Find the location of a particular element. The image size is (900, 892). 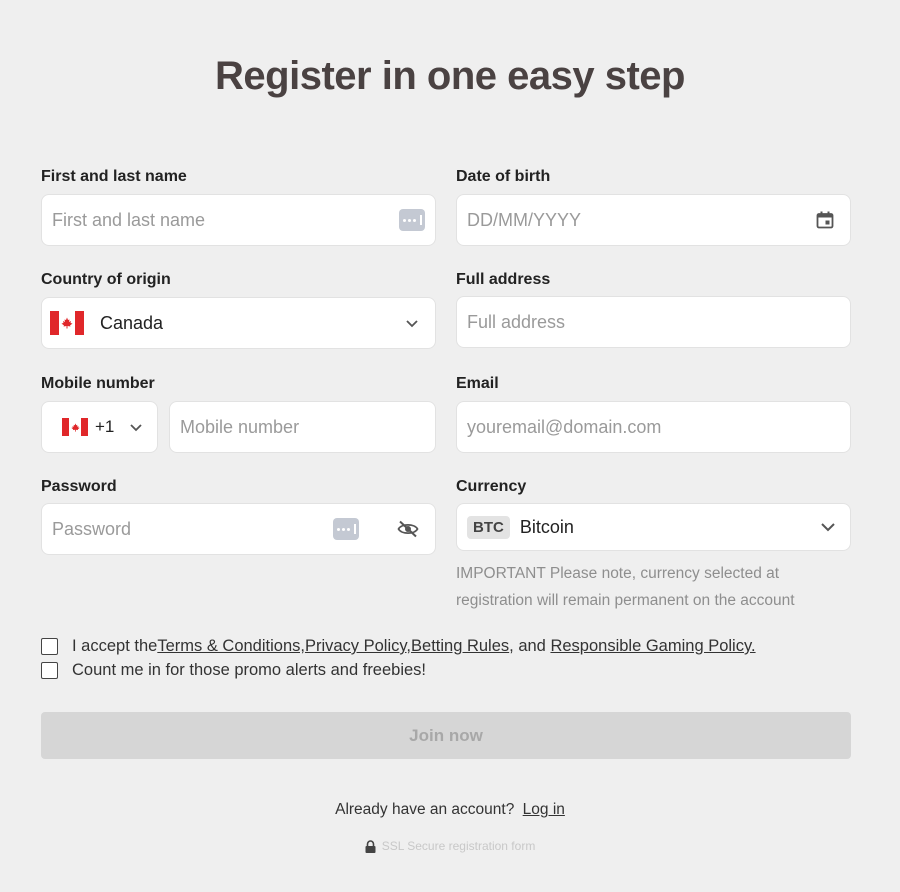

responsible-gaming-link: Responsible Gaming Policy. is located at coordinates (652, 646).